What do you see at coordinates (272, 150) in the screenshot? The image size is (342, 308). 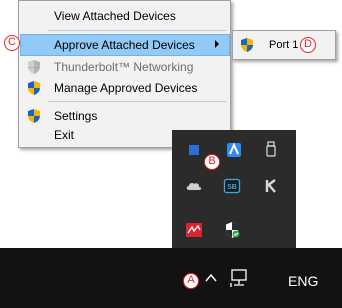 I see `usb-device-icon` at bounding box center [272, 150].